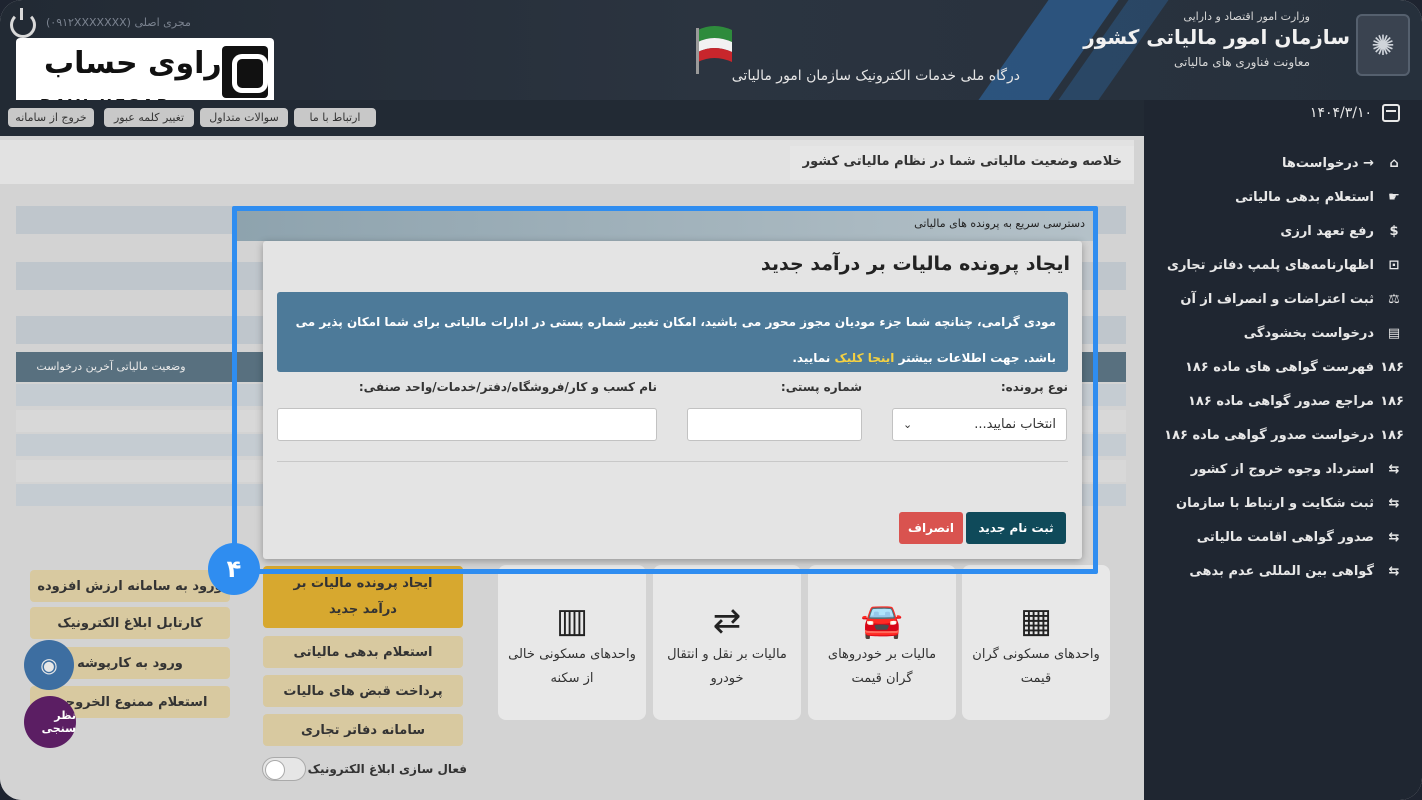 The image size is (1422, 800). What do you see at coordinates (234, 569) in the screenshot?
I see `step-badge: ۴` at bounding box center [234, 569].